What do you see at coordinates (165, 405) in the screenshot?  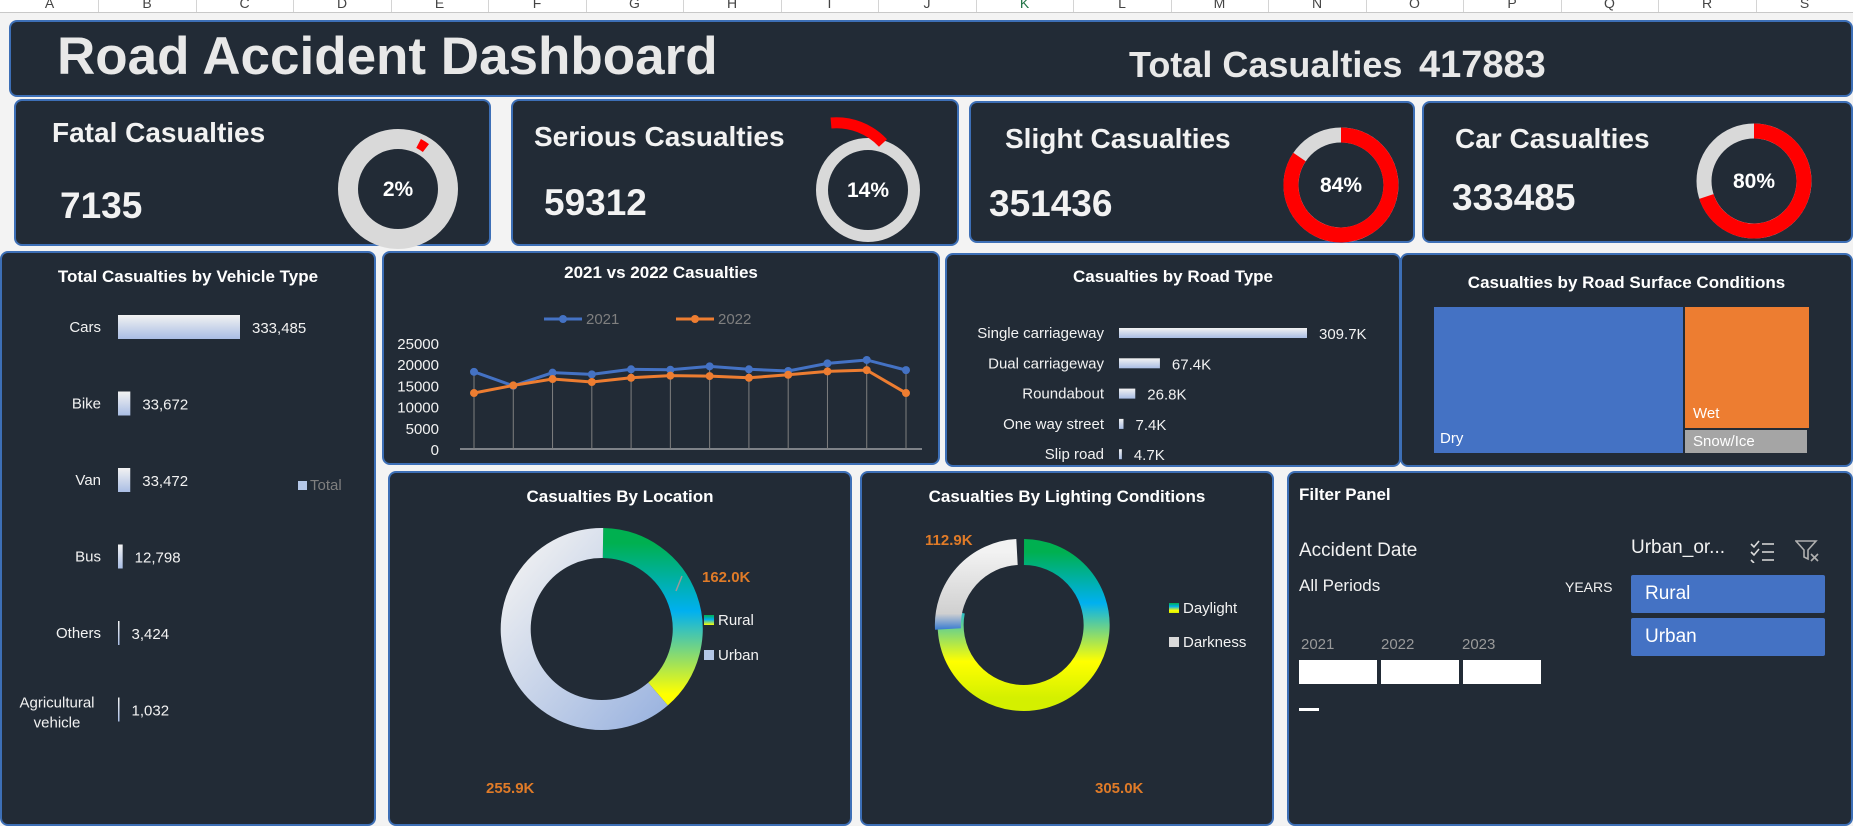 I see `data-label: 33,672` at bounding box center [165, 405].